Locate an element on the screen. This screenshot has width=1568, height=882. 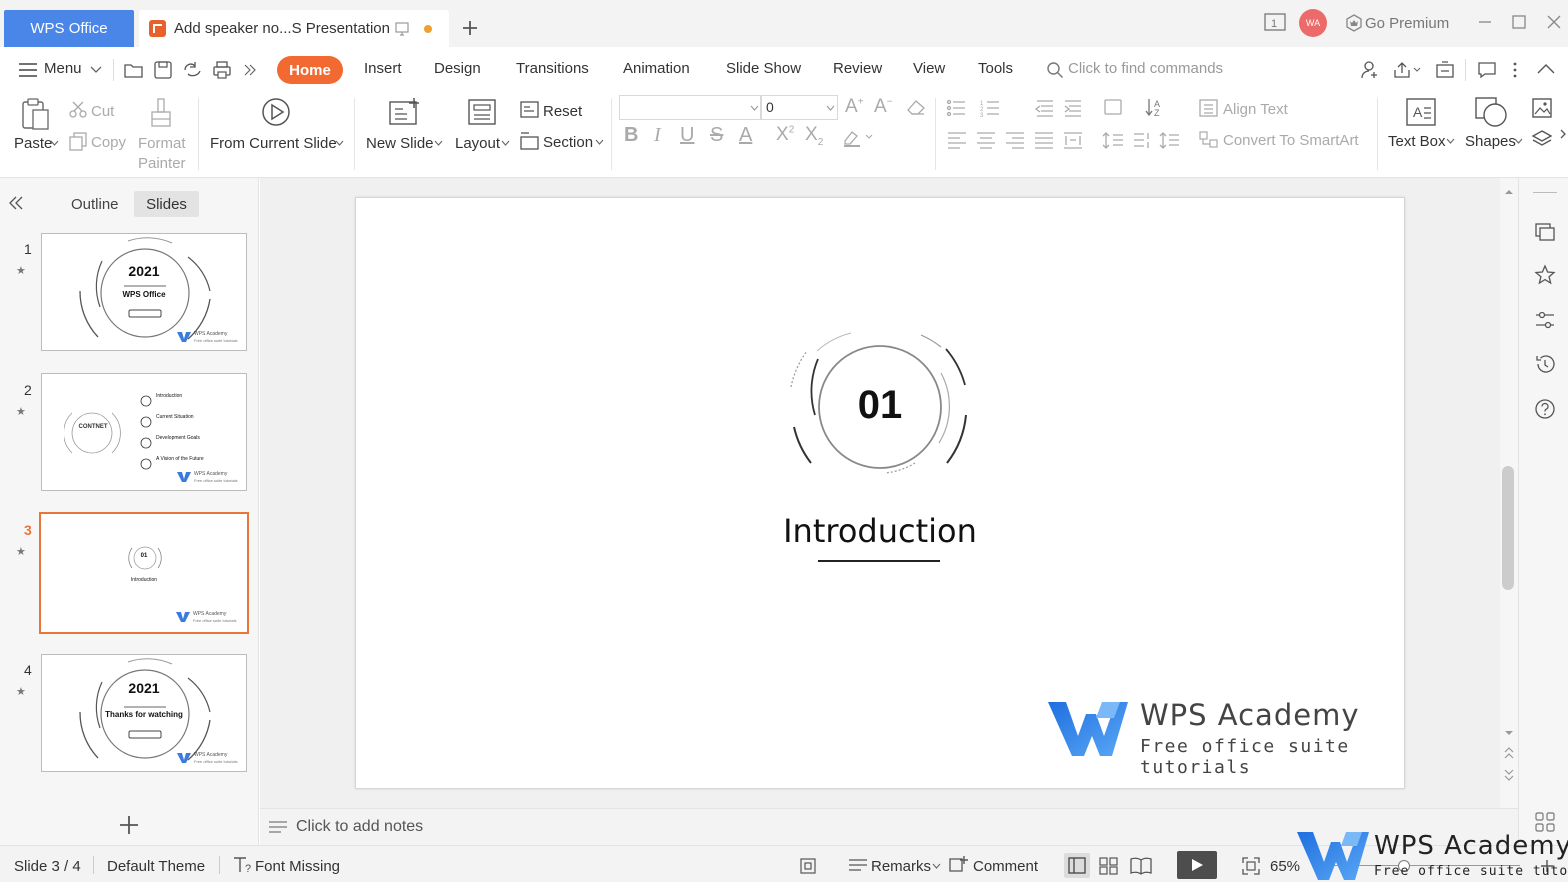
fit-slide-icon is located at coordinates (808, 866).